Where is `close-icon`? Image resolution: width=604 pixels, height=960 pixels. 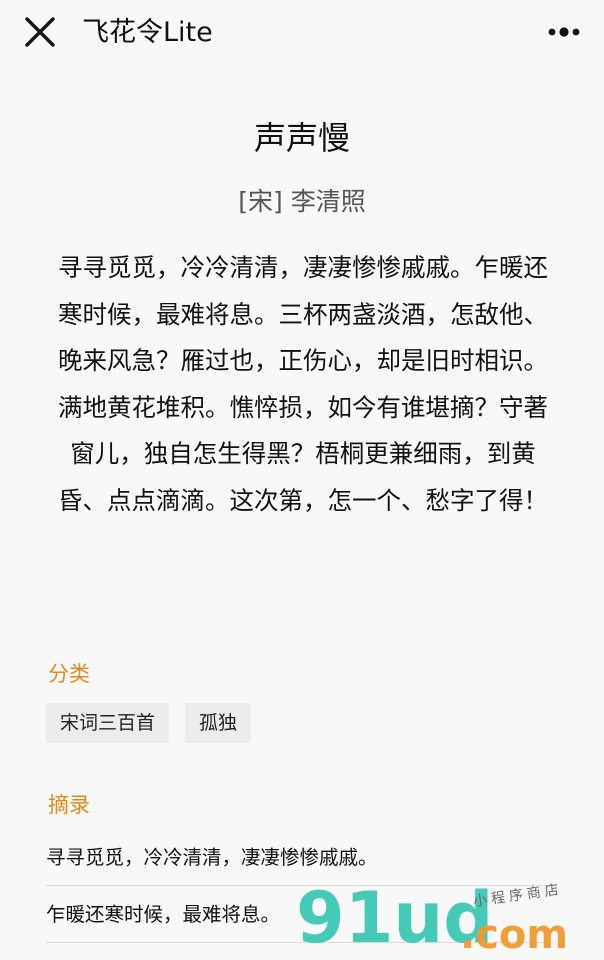
close-icon is located at coordinates (40, 32).